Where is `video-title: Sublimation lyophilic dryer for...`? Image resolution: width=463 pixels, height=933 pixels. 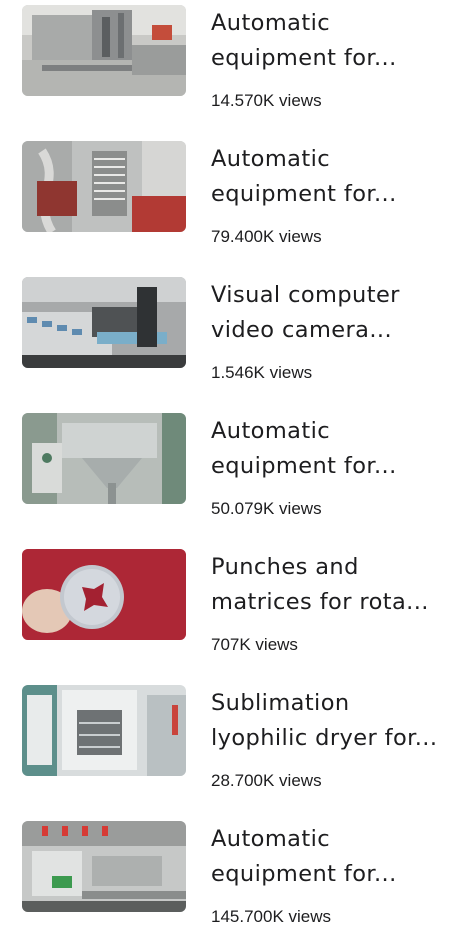 video-title: Sublimation lyophilic dryer for... is located at coordinates (331, 721).